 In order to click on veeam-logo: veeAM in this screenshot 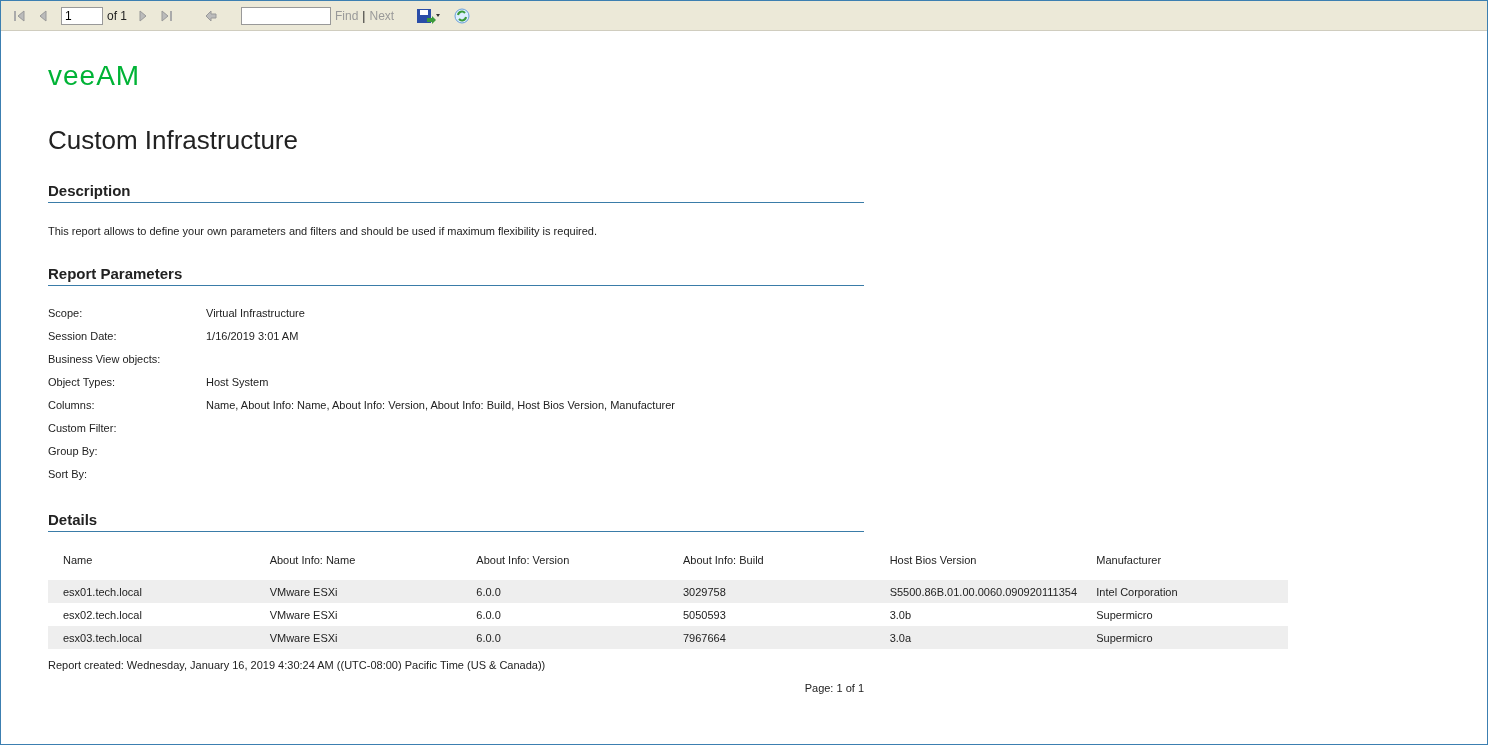, I will do `click(94, 76)`.